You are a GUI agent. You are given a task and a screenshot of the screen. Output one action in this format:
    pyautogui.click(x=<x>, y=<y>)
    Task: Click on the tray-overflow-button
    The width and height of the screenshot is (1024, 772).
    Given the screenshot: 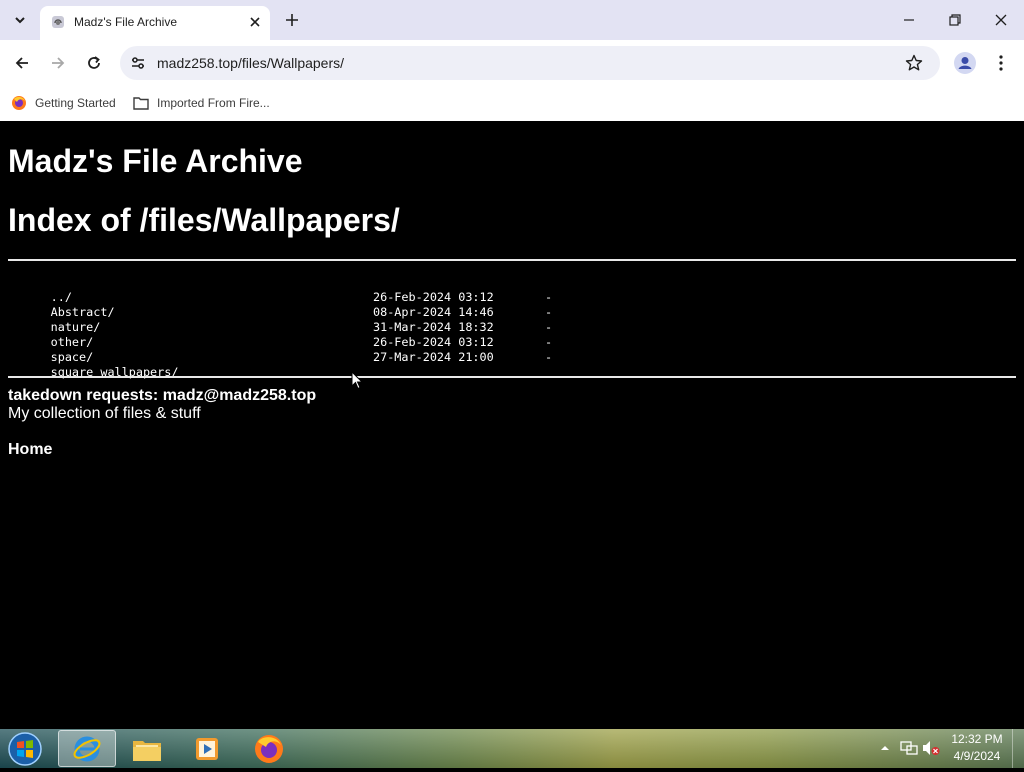 What is the action you would take?
    pyautogui.click(x=885, y=748)
    